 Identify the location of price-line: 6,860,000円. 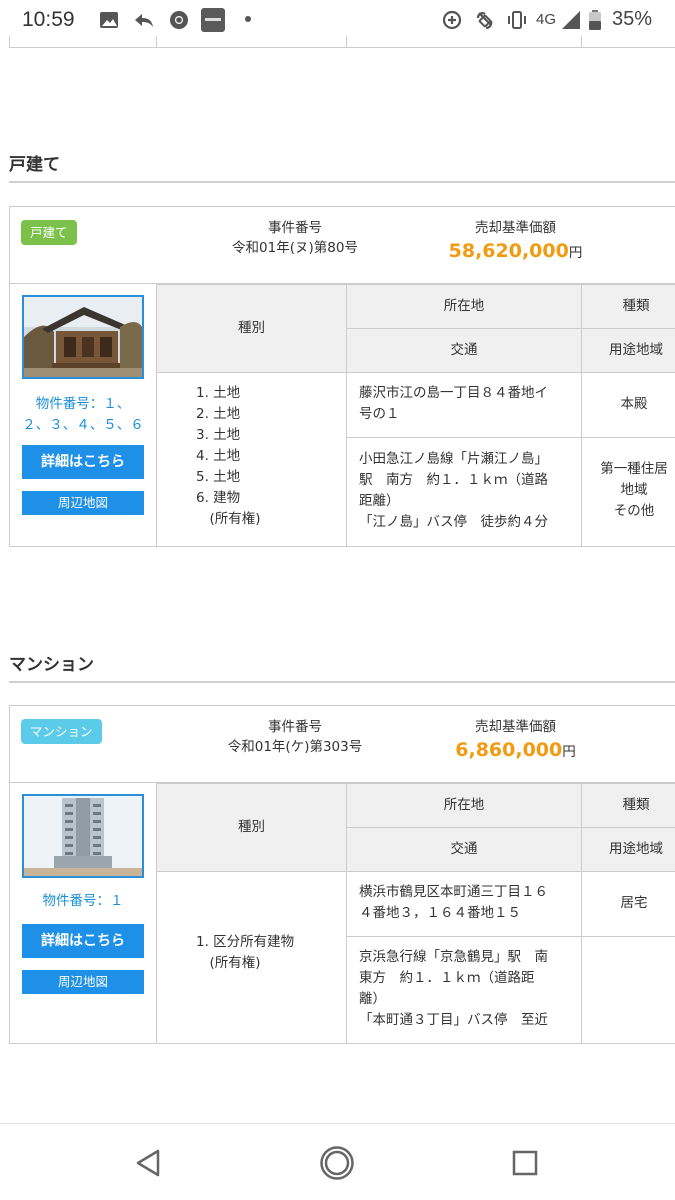
(515, 751).